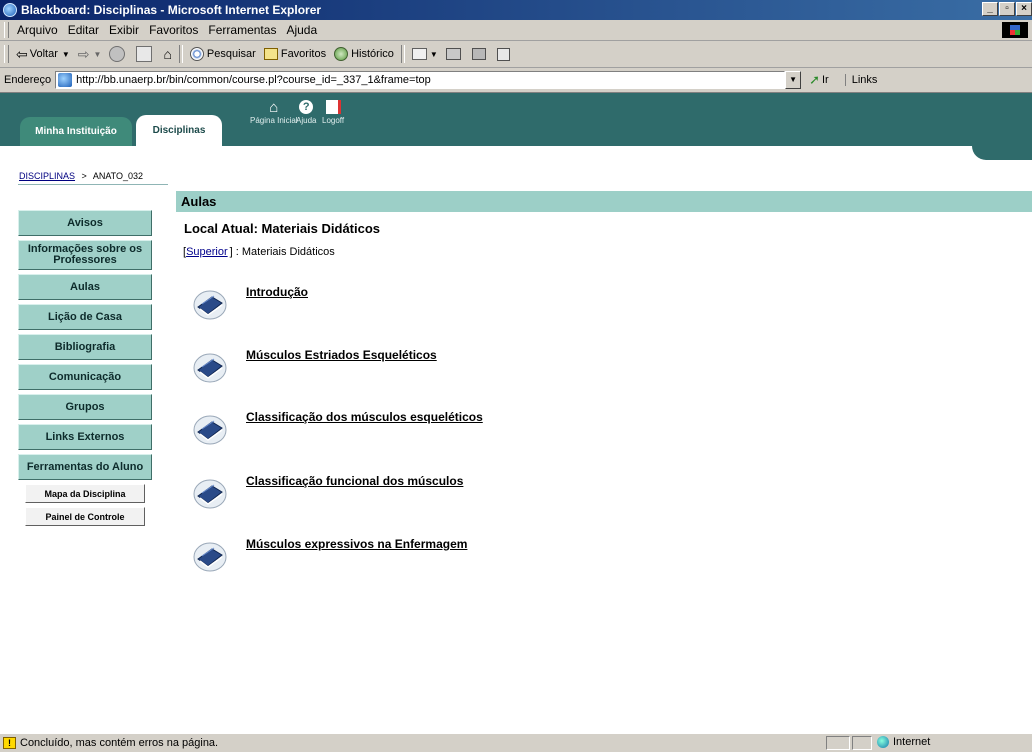 This screenshot has height=752, width=1032. What do you see at coordinates (76, 131) in the screenshot?
I see `tab-my-institution: Minha Instituição` at bounding box center [76, 131].